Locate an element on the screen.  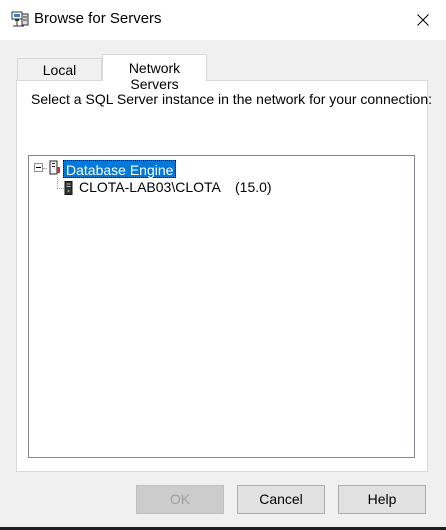
database-engine-icon is located at coordinates (54, 167).